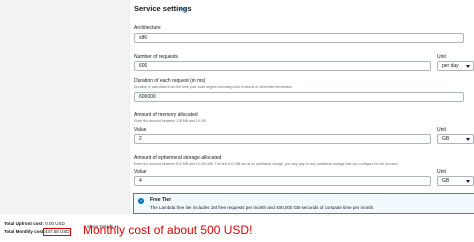 The width and height of the screenshot is (474, 242). I want to click on upfront-cost: Total Upfront cost: 0.00 USD, so click(34, 223).